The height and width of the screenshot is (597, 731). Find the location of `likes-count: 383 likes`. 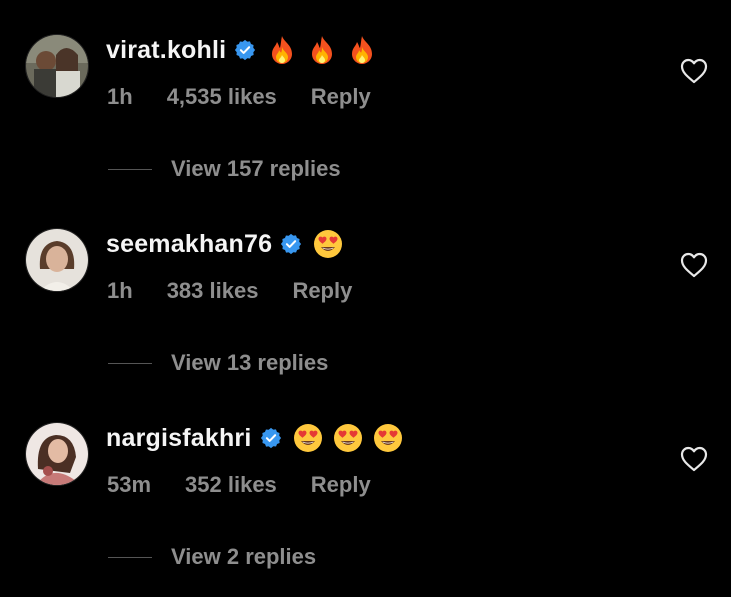

likes-count: 383 likes is located at coordinates (213, 291).